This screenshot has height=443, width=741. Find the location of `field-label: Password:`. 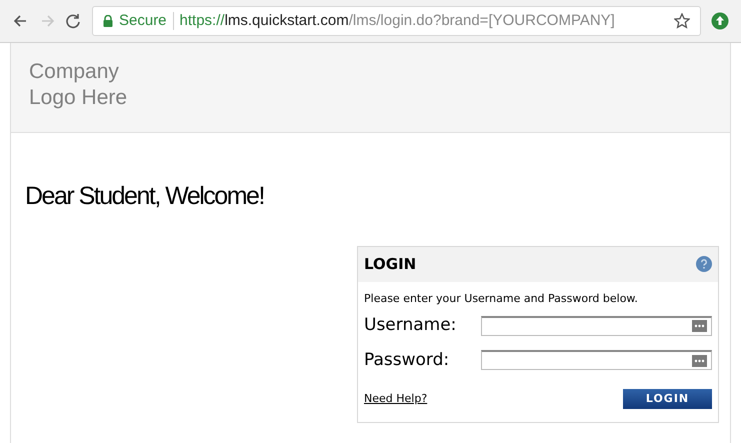

field-label: Password: is located at coordinates (407, 360).